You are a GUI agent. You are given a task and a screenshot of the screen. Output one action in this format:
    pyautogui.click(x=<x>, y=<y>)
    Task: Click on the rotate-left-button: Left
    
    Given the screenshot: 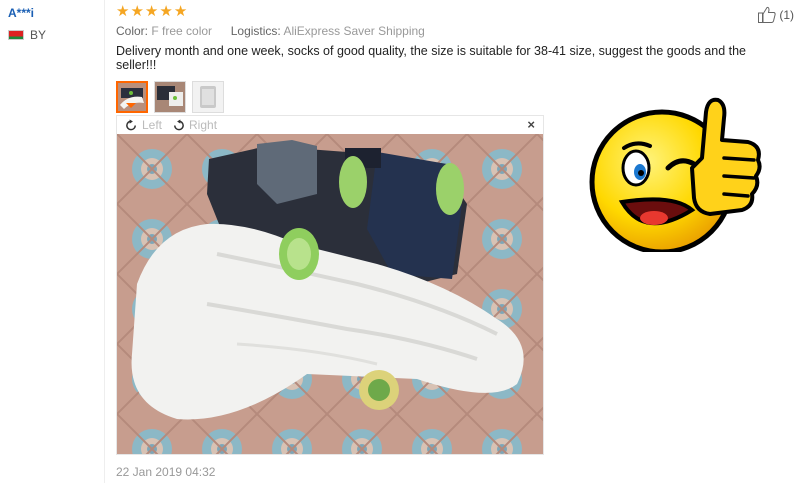 What is the action you would take?
    pyautogui.click(x=143, y=125)
    